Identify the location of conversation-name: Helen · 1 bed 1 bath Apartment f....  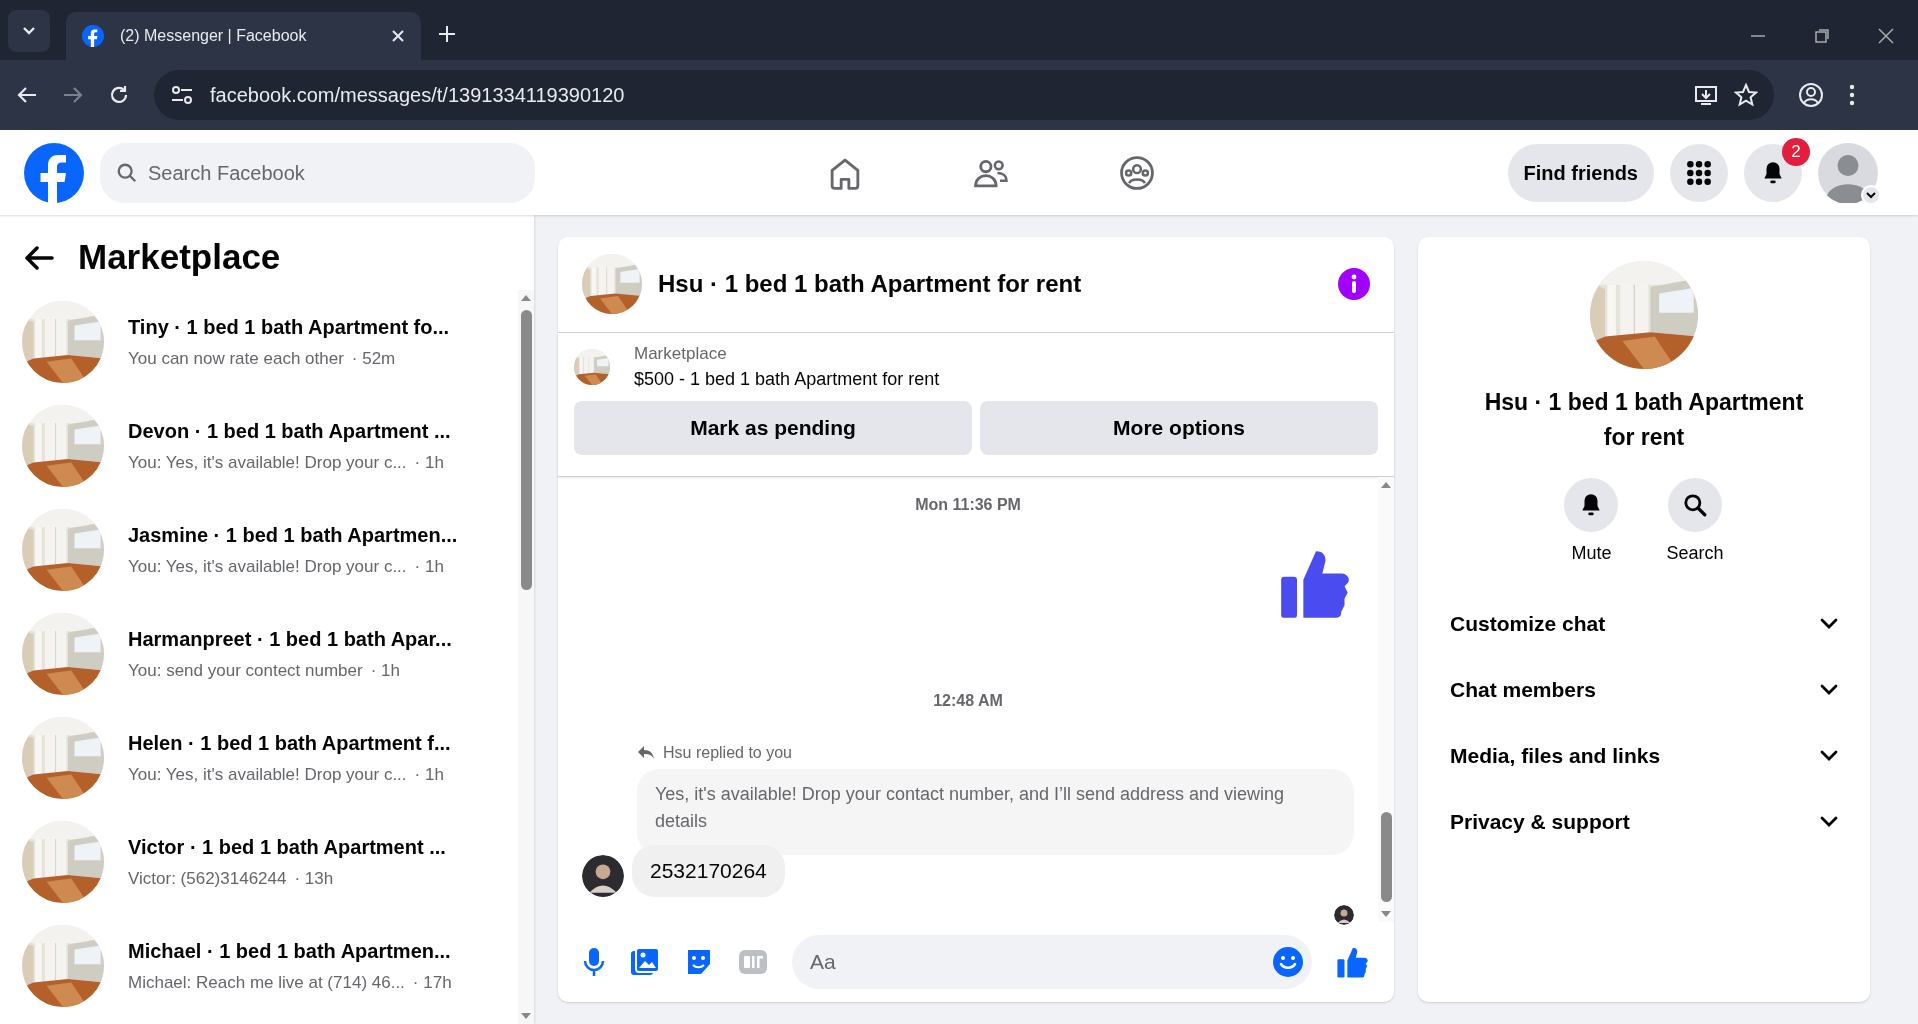
(289, 744).